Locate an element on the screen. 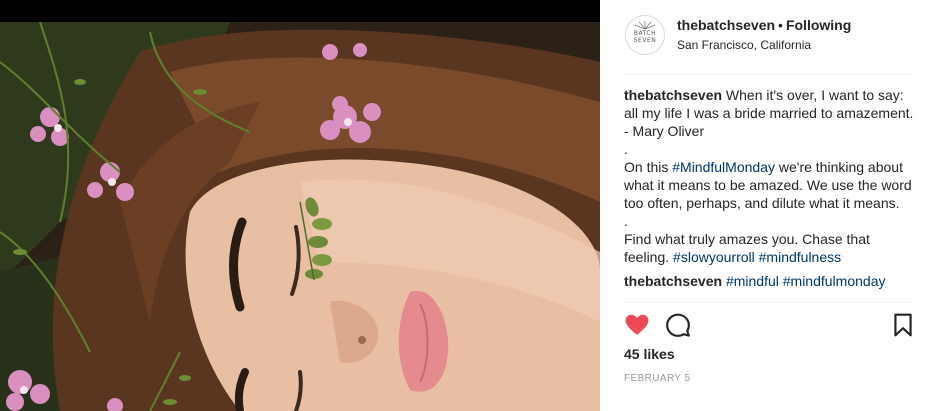  hashtag-link: #mindfulness is located at coordinates (800, 257).